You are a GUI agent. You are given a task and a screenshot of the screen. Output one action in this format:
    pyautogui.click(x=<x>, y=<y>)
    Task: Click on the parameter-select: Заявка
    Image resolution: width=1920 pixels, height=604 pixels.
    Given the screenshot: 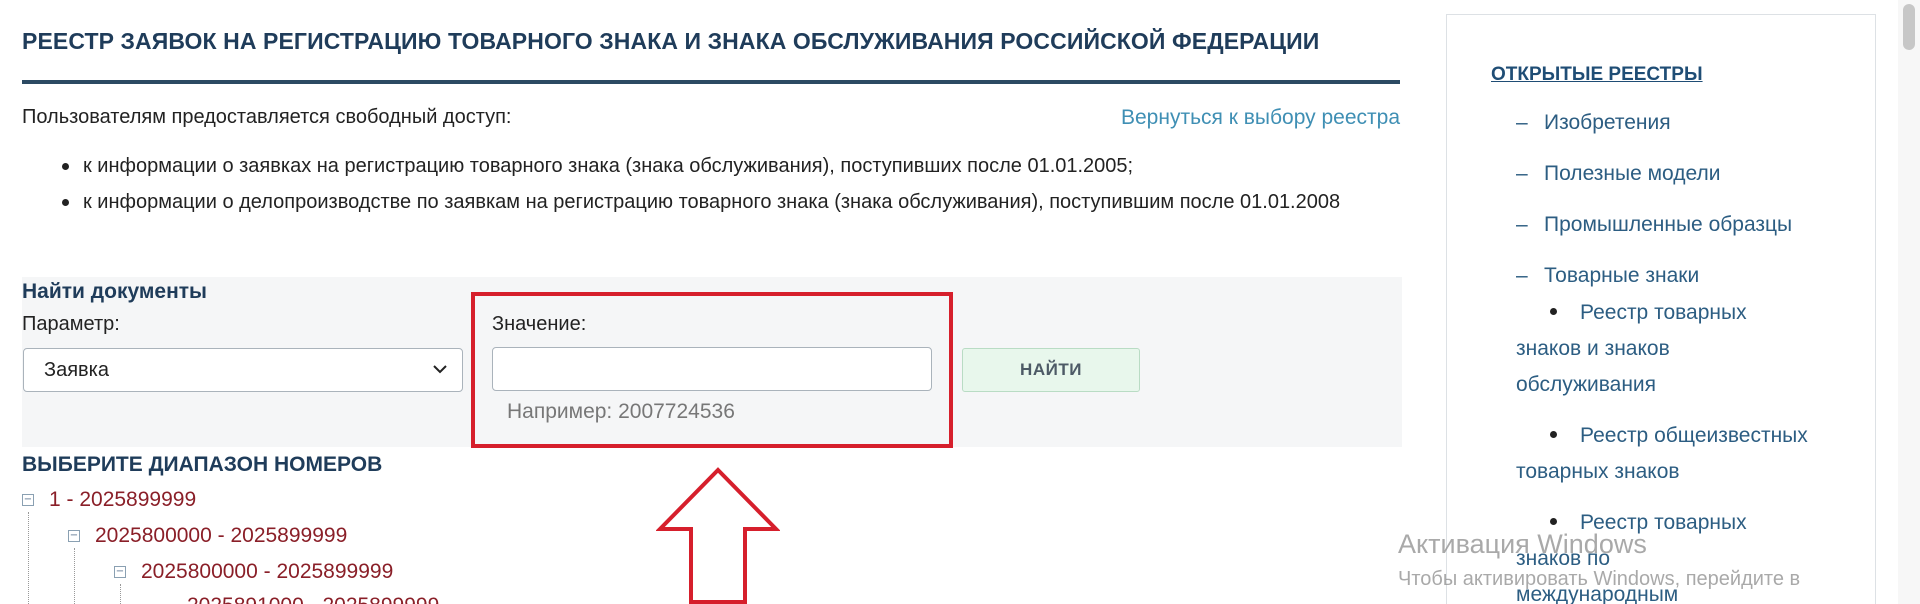 What is the action you would take?
    pyautogui.click(x=243, y=370)
    